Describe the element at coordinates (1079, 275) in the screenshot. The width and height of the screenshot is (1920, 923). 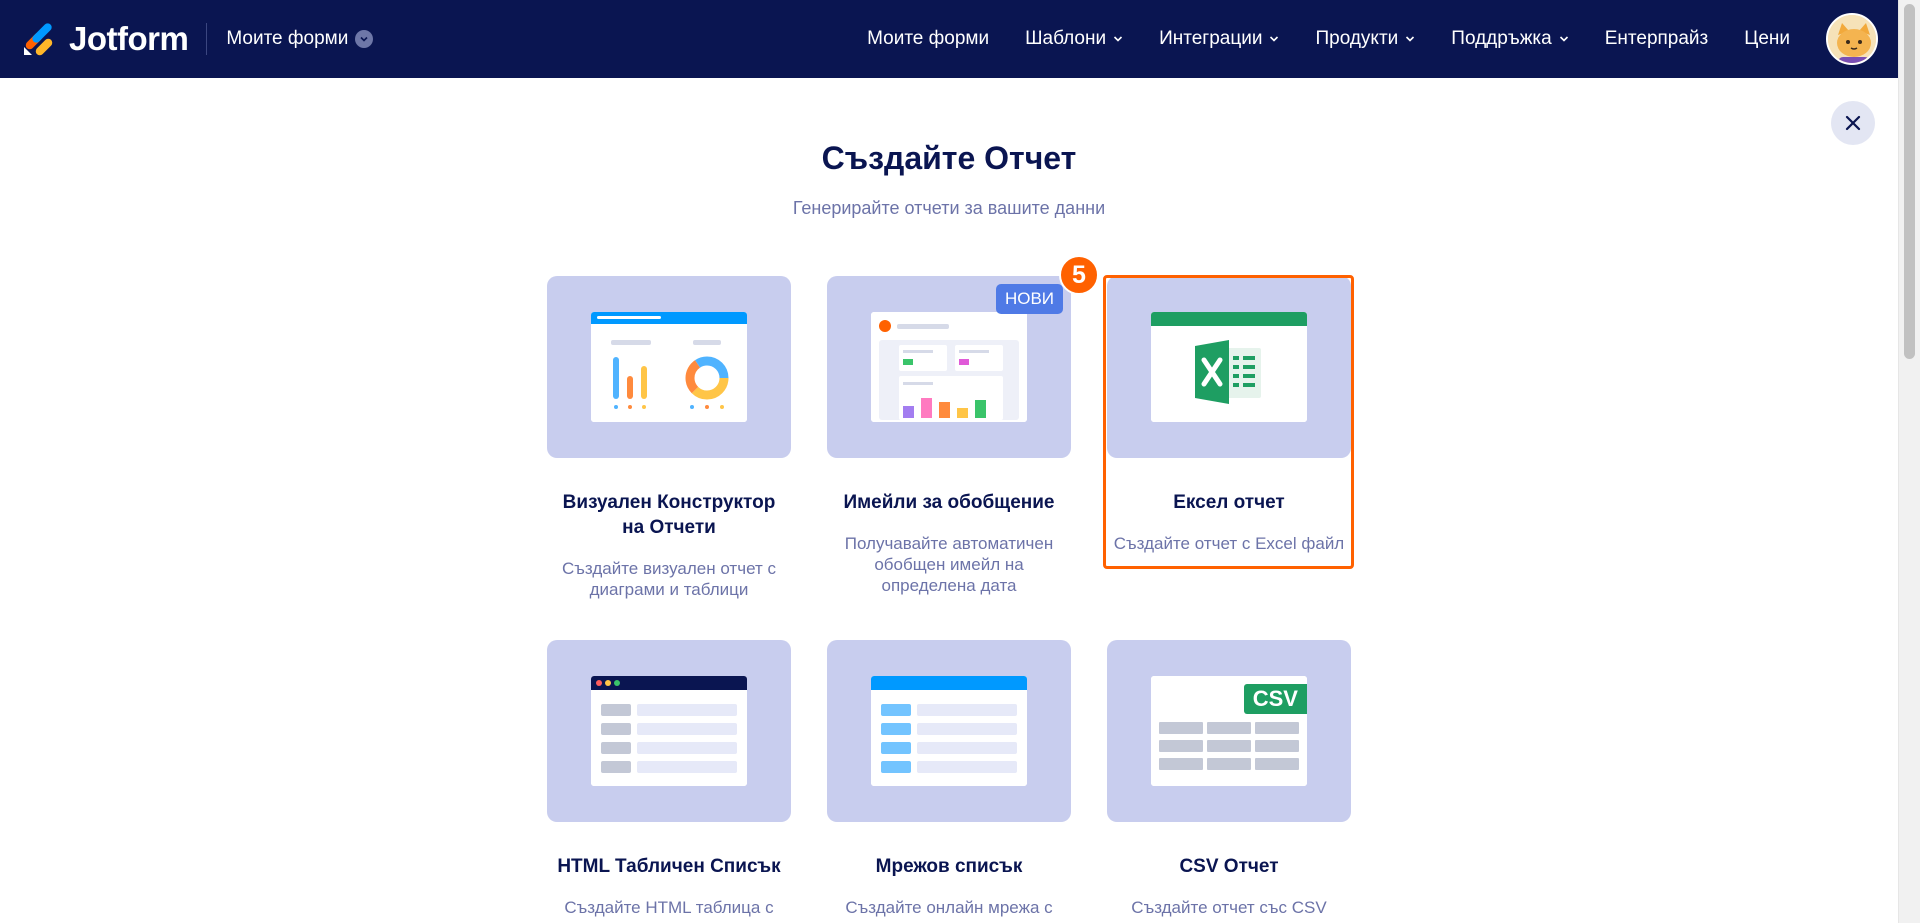
I see `step-badge: 5` at that location.